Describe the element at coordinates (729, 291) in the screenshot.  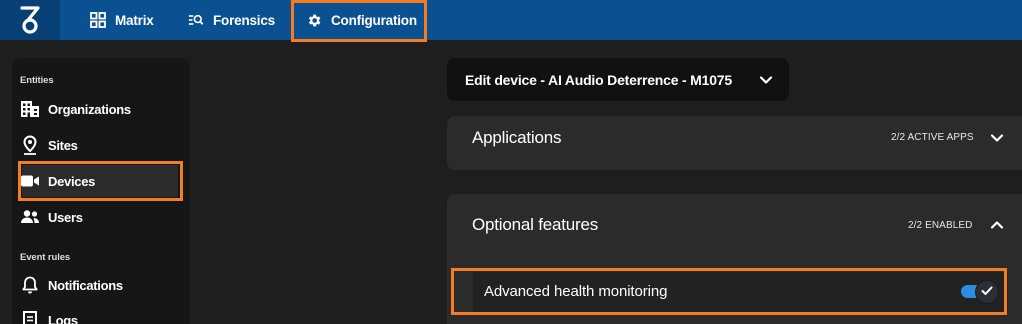
I see `feature-highlight-box` at that location.